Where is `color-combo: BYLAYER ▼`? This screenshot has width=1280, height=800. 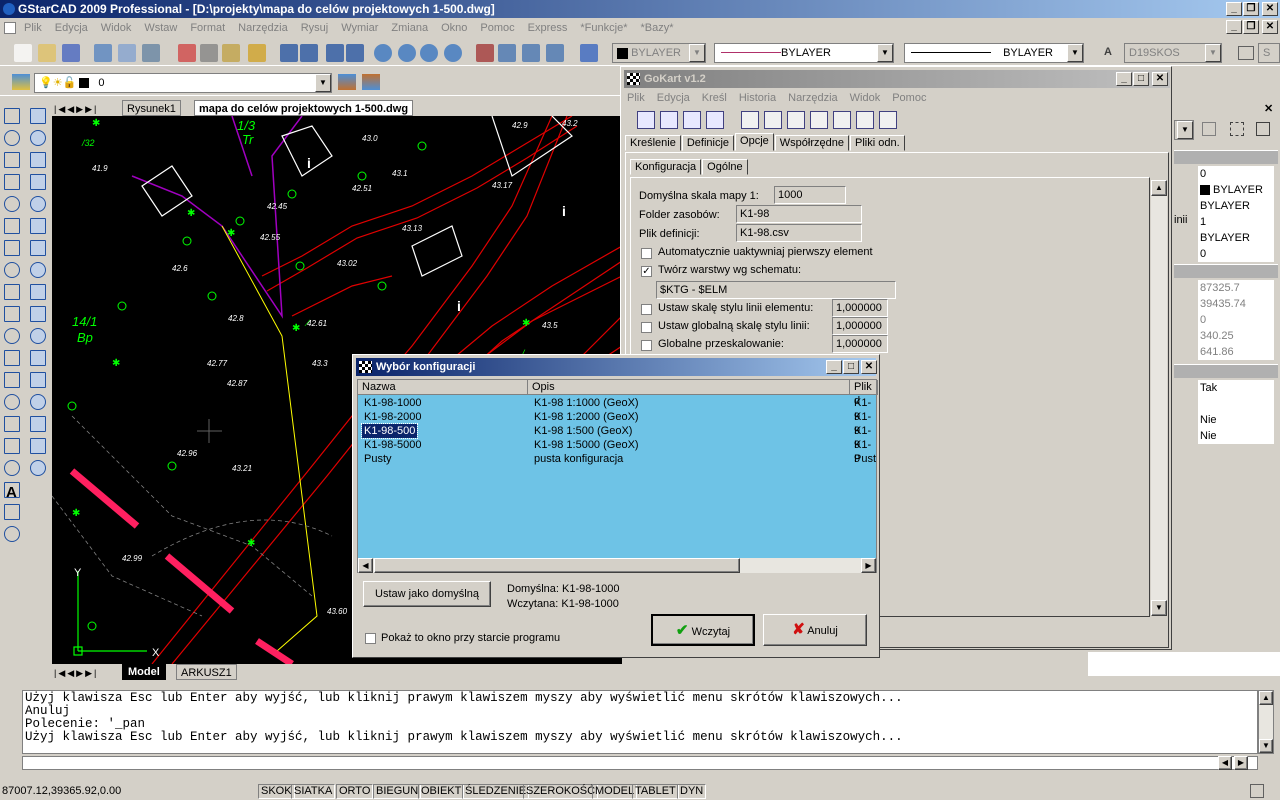 color-combo: BYLAYER ▼ is located at coordinates (659, 53).